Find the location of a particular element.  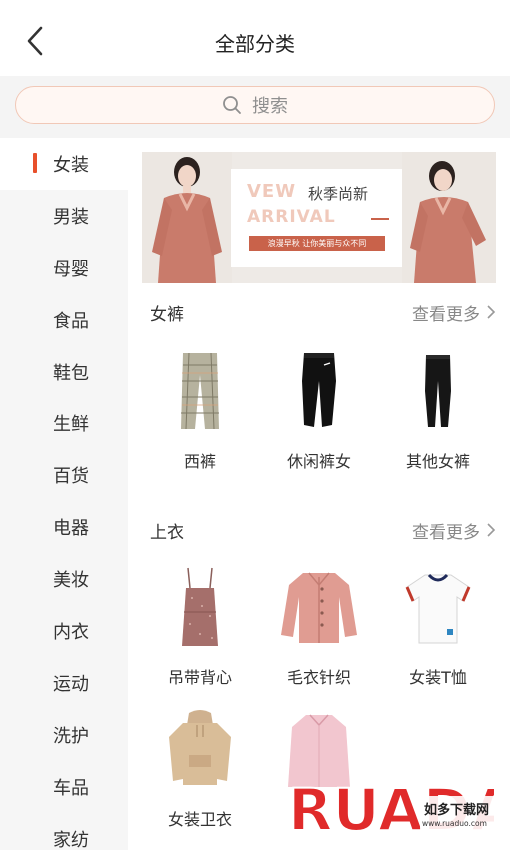

sidebar-item-label: 母婴 is located at coordinates (71, 269).